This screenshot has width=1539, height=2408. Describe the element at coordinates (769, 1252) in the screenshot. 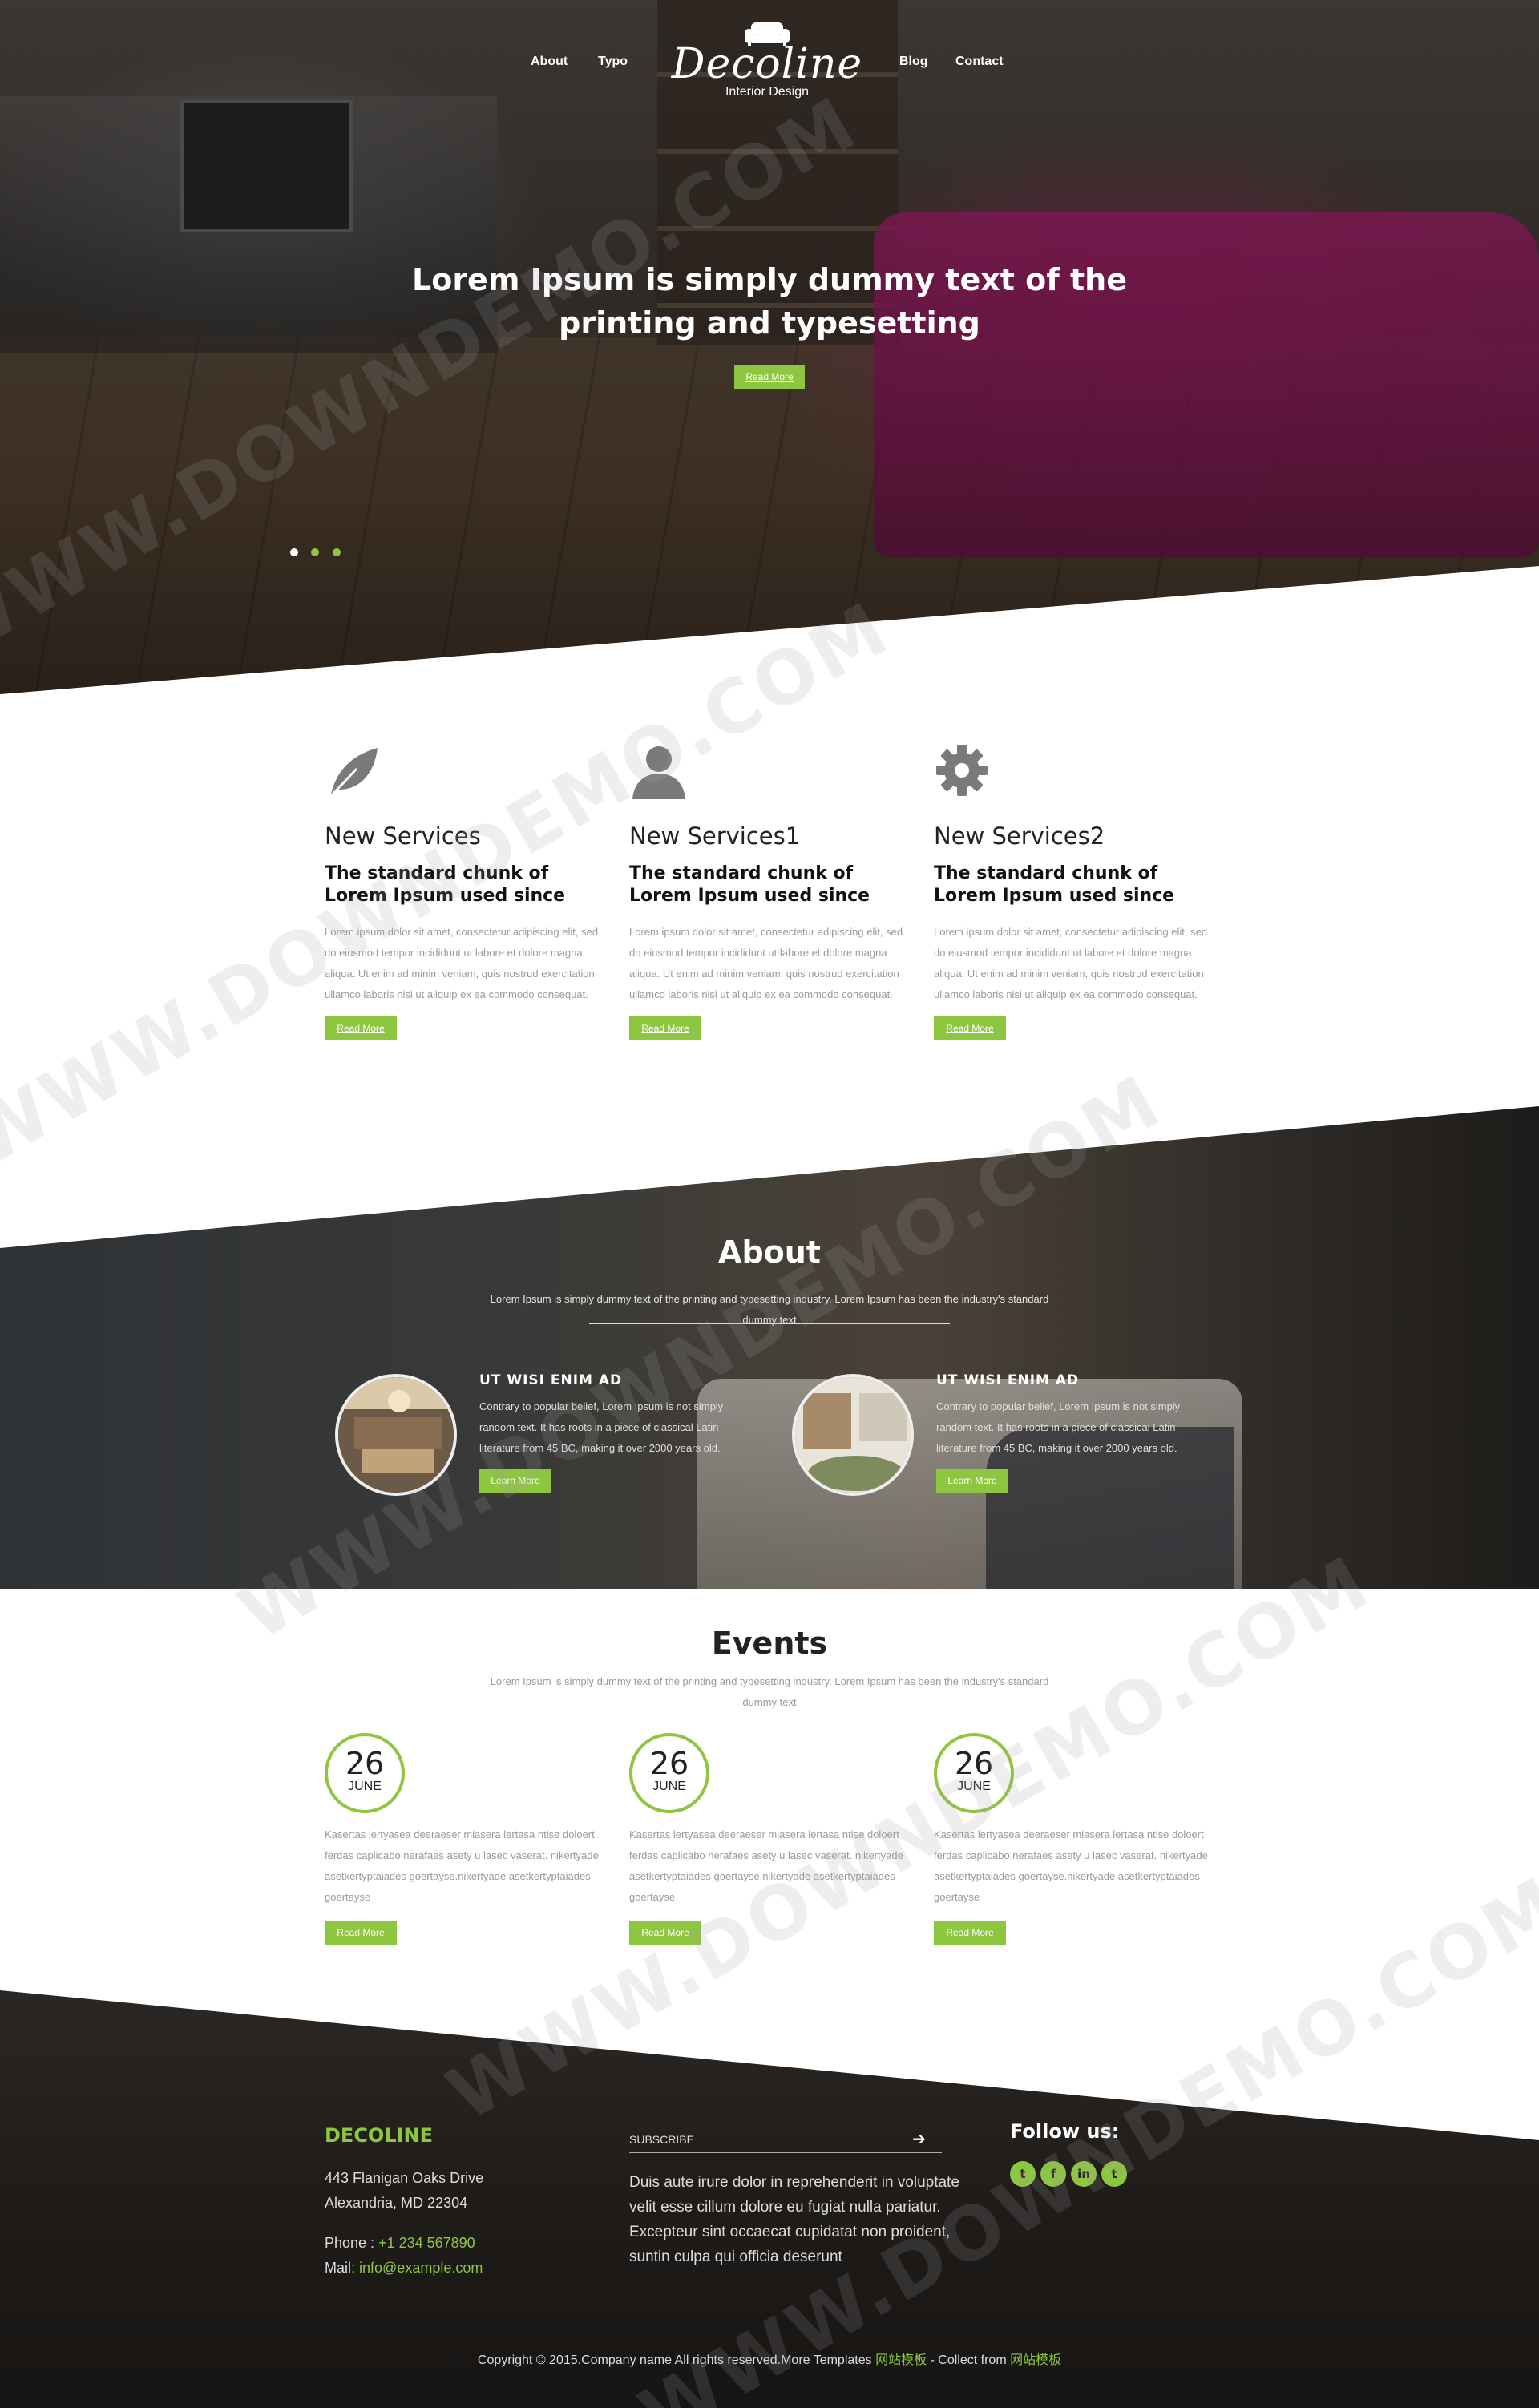

I see `about-title: About` at that location.